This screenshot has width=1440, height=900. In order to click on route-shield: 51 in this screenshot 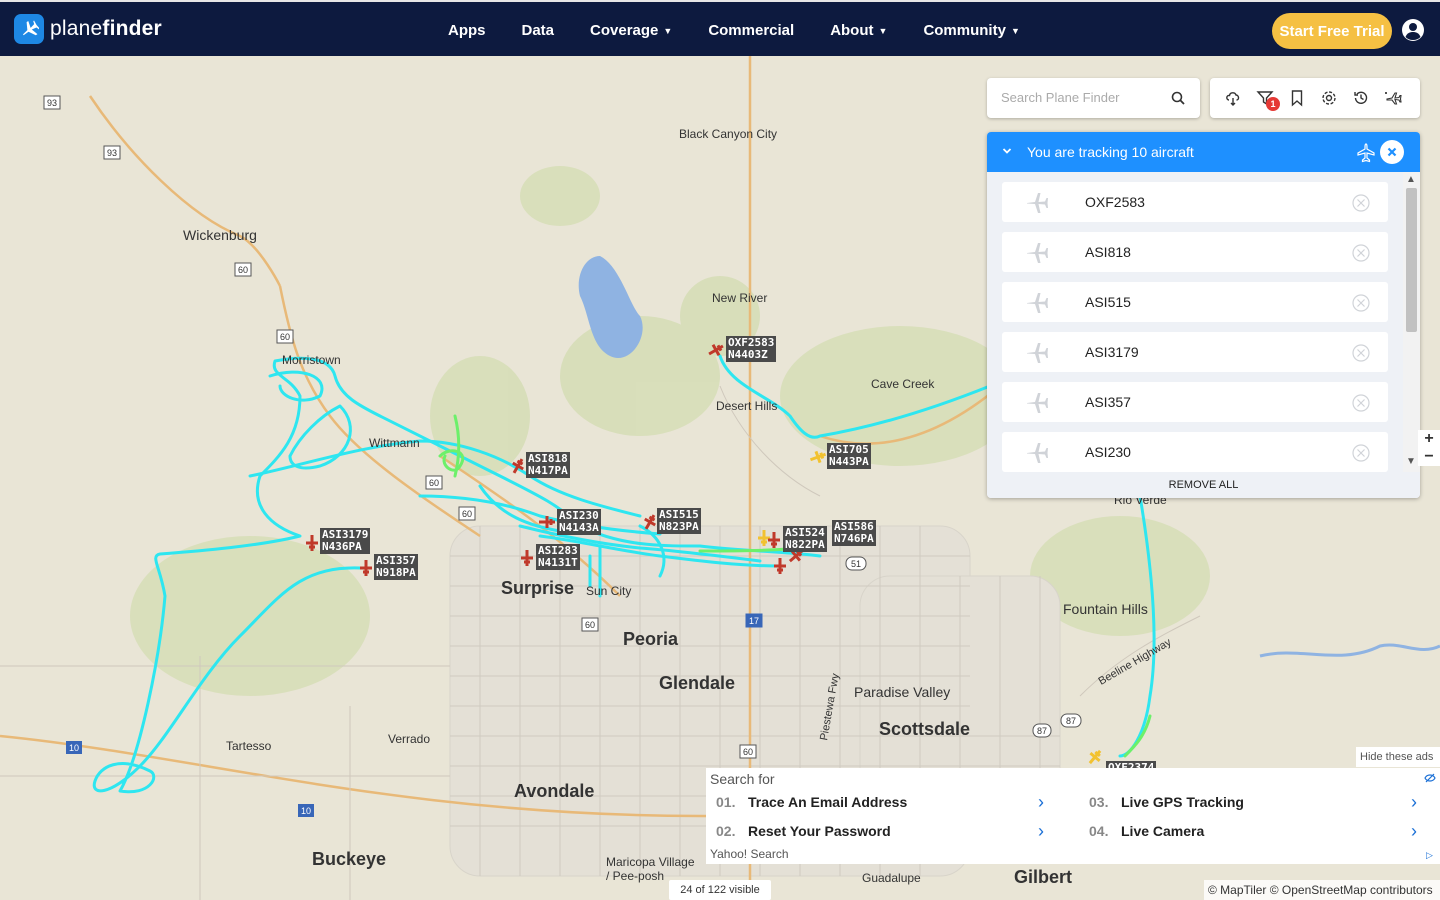, I will do `click(856, 563)`.